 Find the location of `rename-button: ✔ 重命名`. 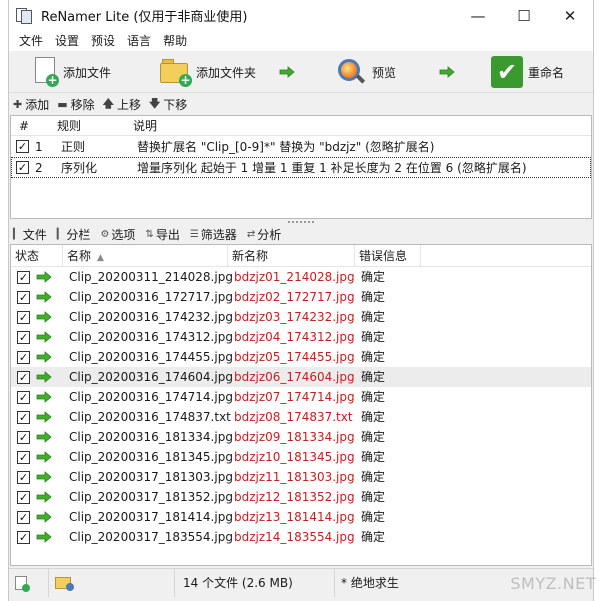

rename-button: ✔ 重命名 is located at coordinates (527, 72).